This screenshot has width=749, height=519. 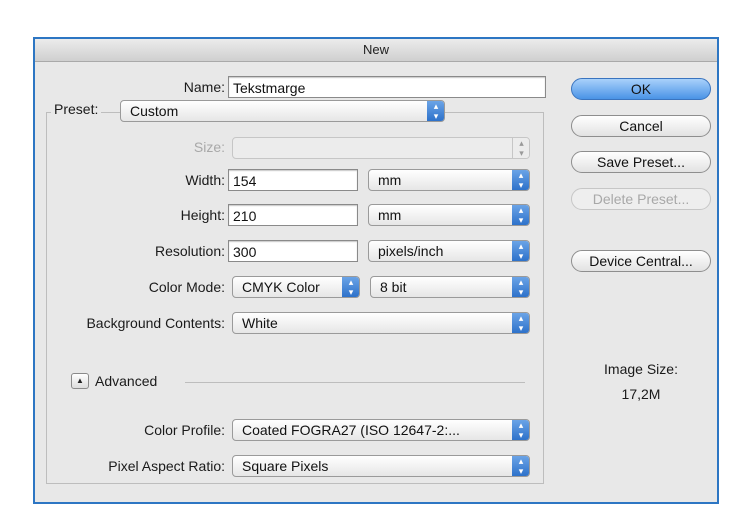 What do you see at coordinates (450, 287) in the screenshot?
I see `bit-depth-select: 8 bit ▴ ▾` at bounding box center [450, 287].